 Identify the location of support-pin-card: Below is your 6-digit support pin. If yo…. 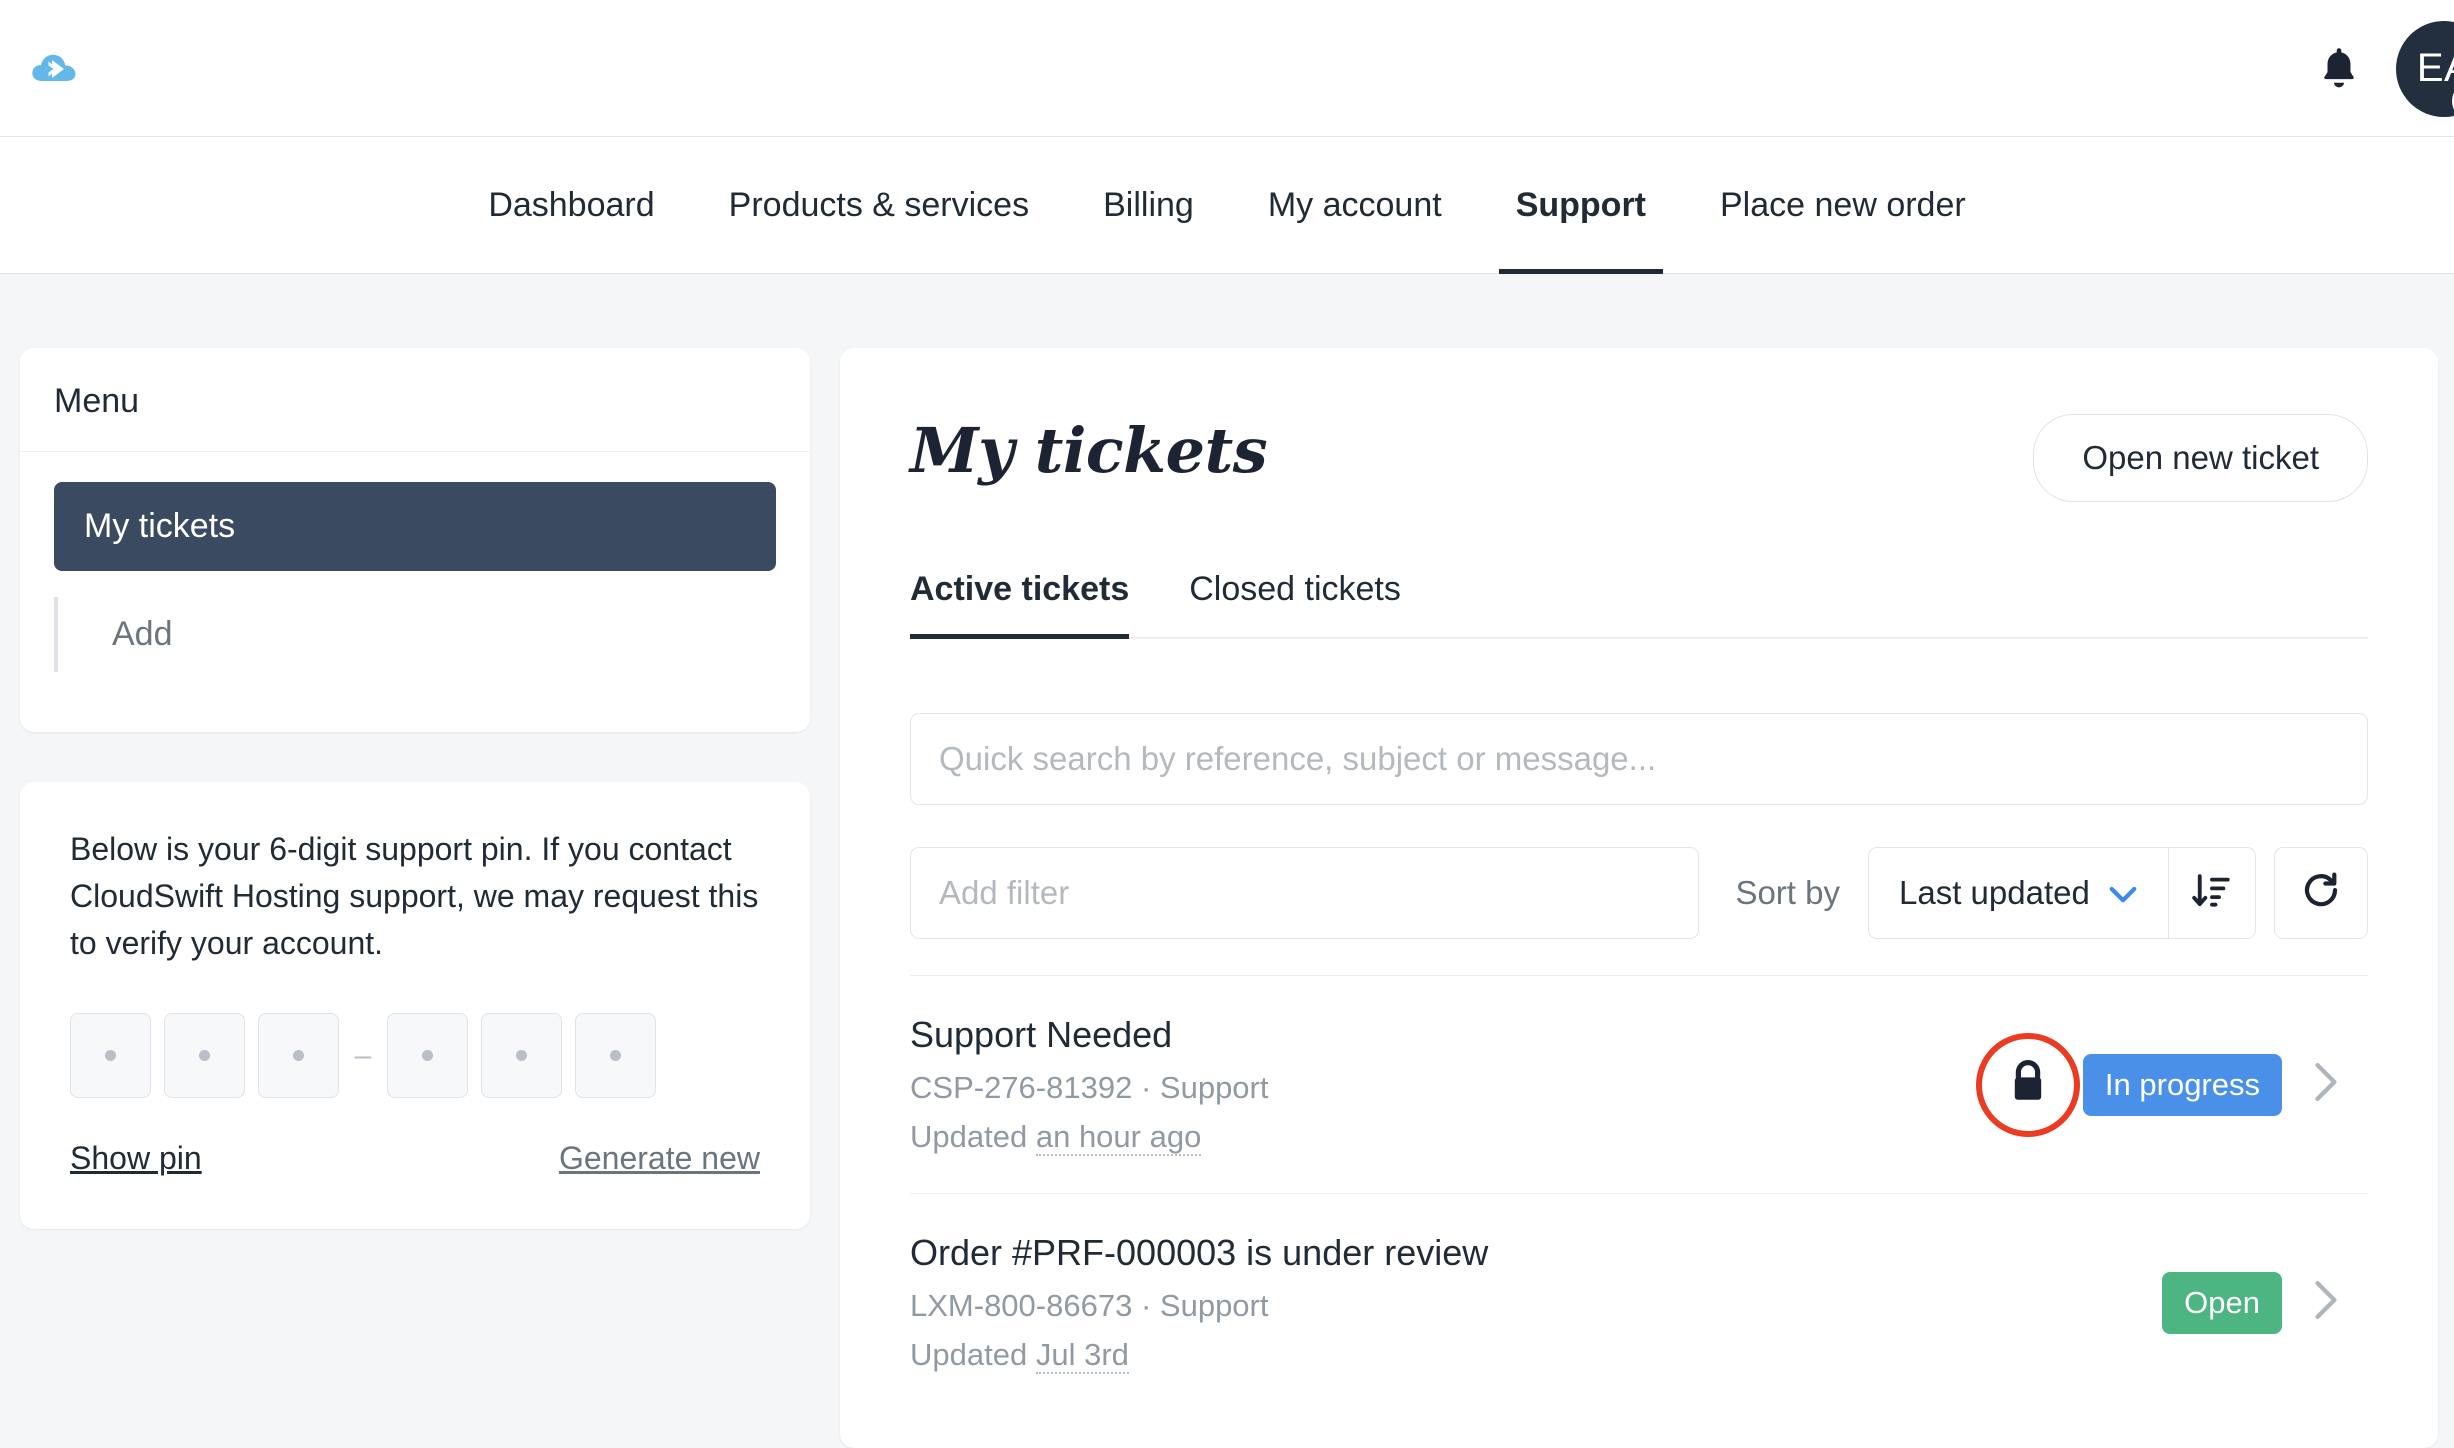
(415, 1006).